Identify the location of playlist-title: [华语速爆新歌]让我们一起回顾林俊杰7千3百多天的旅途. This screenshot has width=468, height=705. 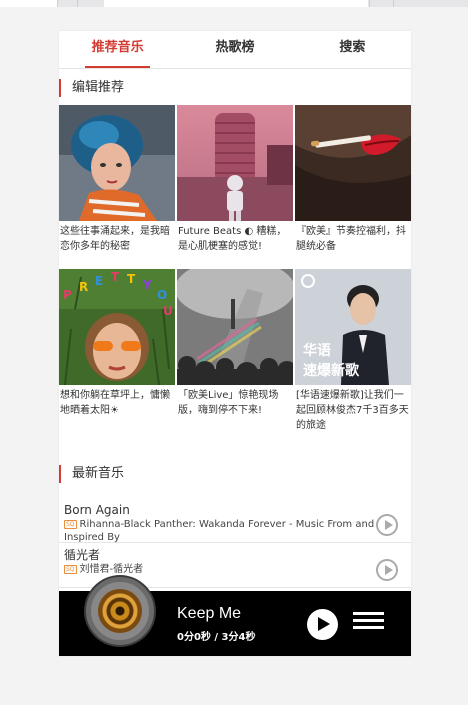
(353, 409).